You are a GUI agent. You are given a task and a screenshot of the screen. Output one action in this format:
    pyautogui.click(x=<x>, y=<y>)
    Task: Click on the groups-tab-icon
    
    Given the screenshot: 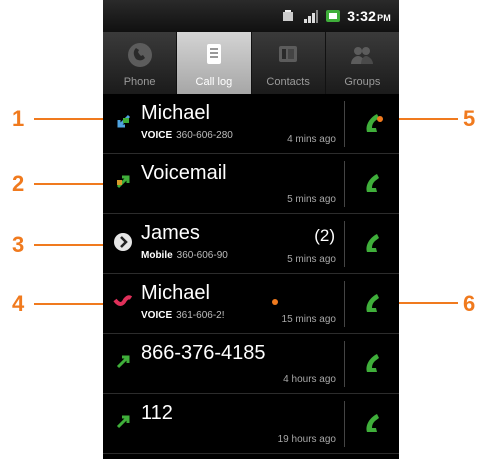 What is the action you would take?
    pyautogui.click(x=362, y=55)
    